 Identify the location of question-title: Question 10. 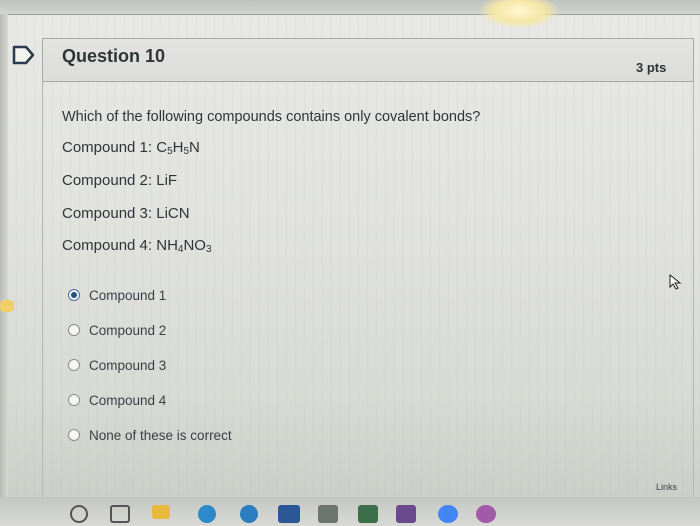
(114, 56).